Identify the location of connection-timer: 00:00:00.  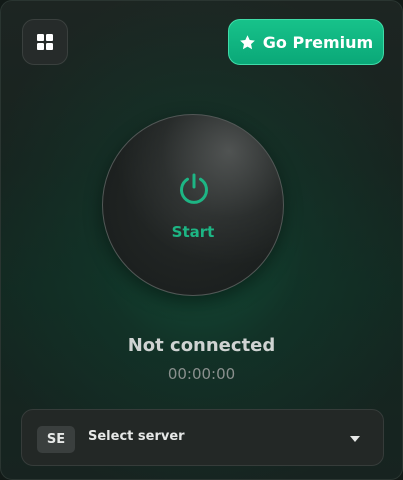
(201, 374).